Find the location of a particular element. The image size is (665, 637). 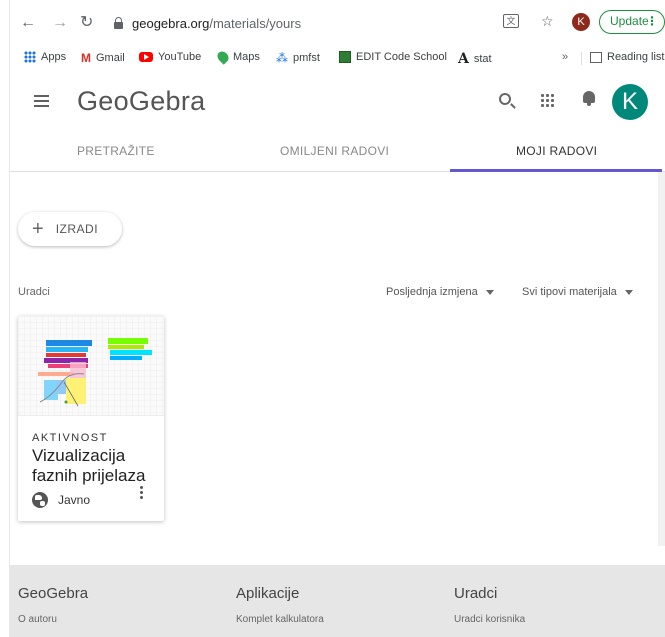

browser-profile-avatar: K is located at coordinates (581, 22).